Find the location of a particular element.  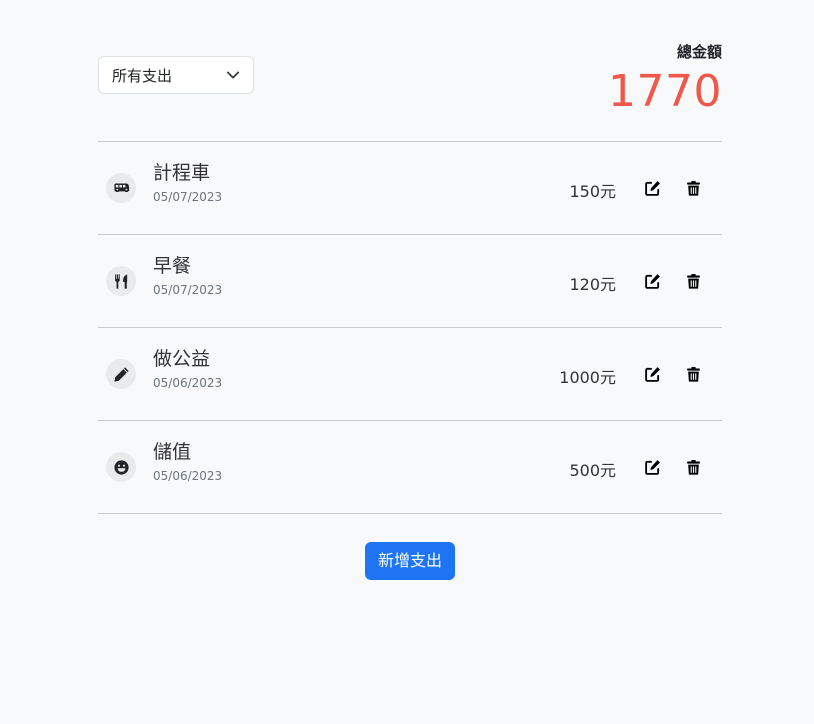

bus-icon is located at coordinates (121, 187).